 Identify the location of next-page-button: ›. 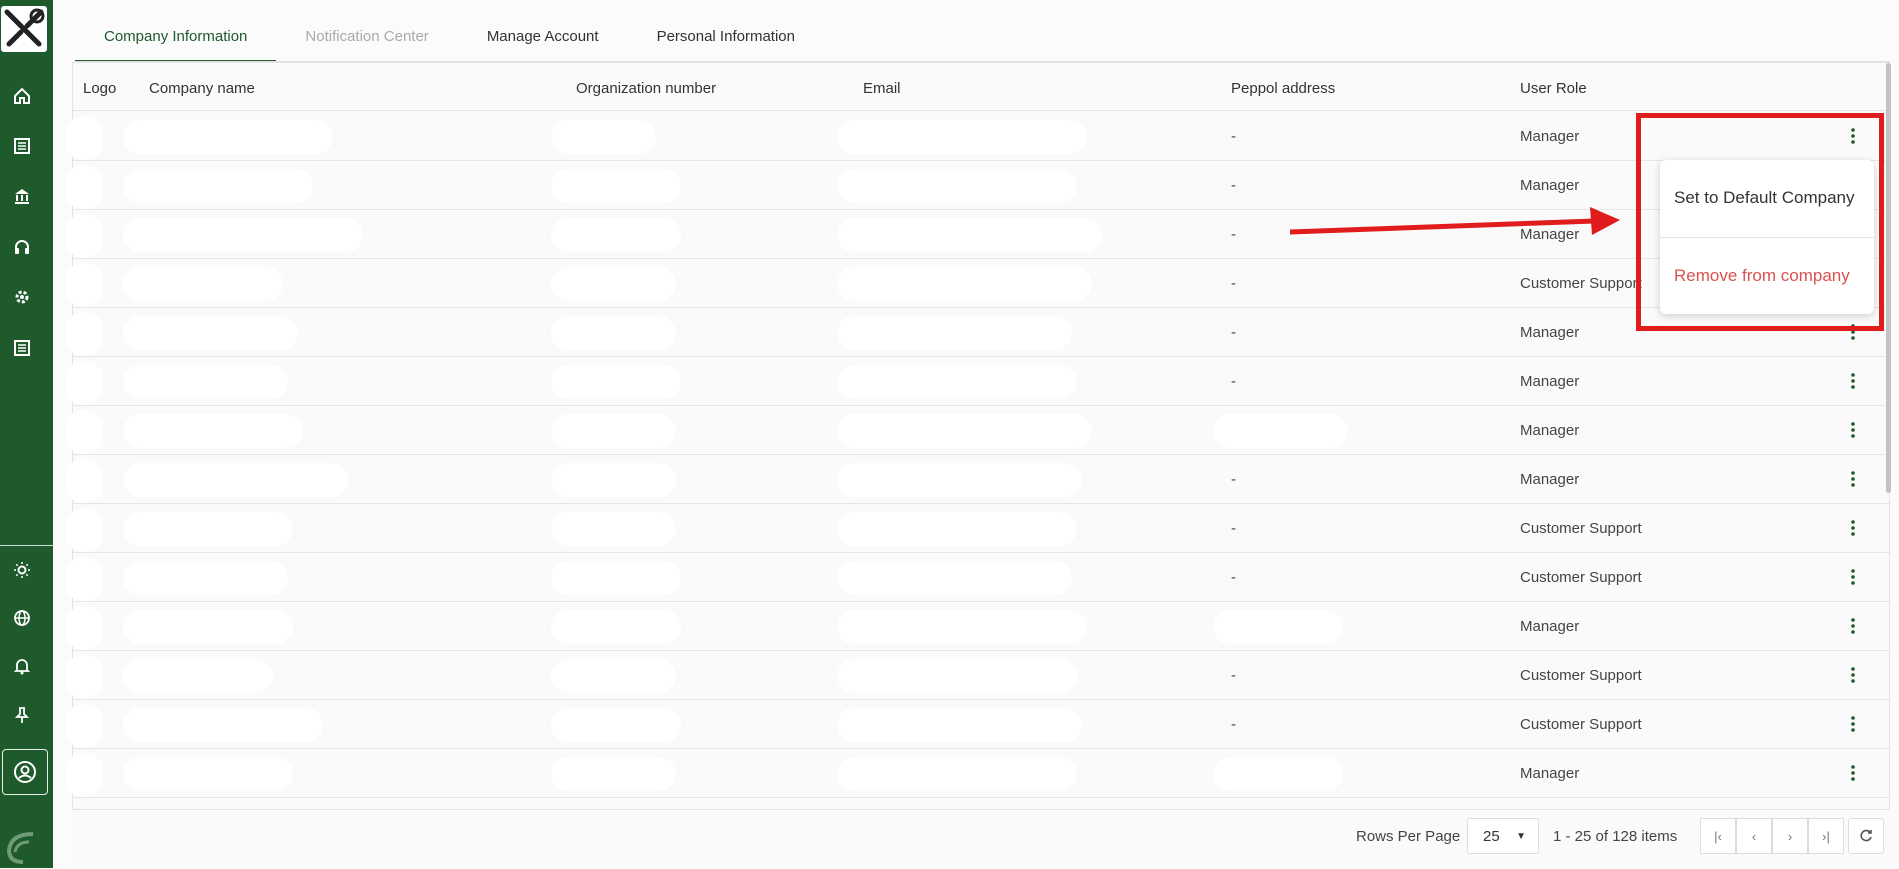
(1790, 836).